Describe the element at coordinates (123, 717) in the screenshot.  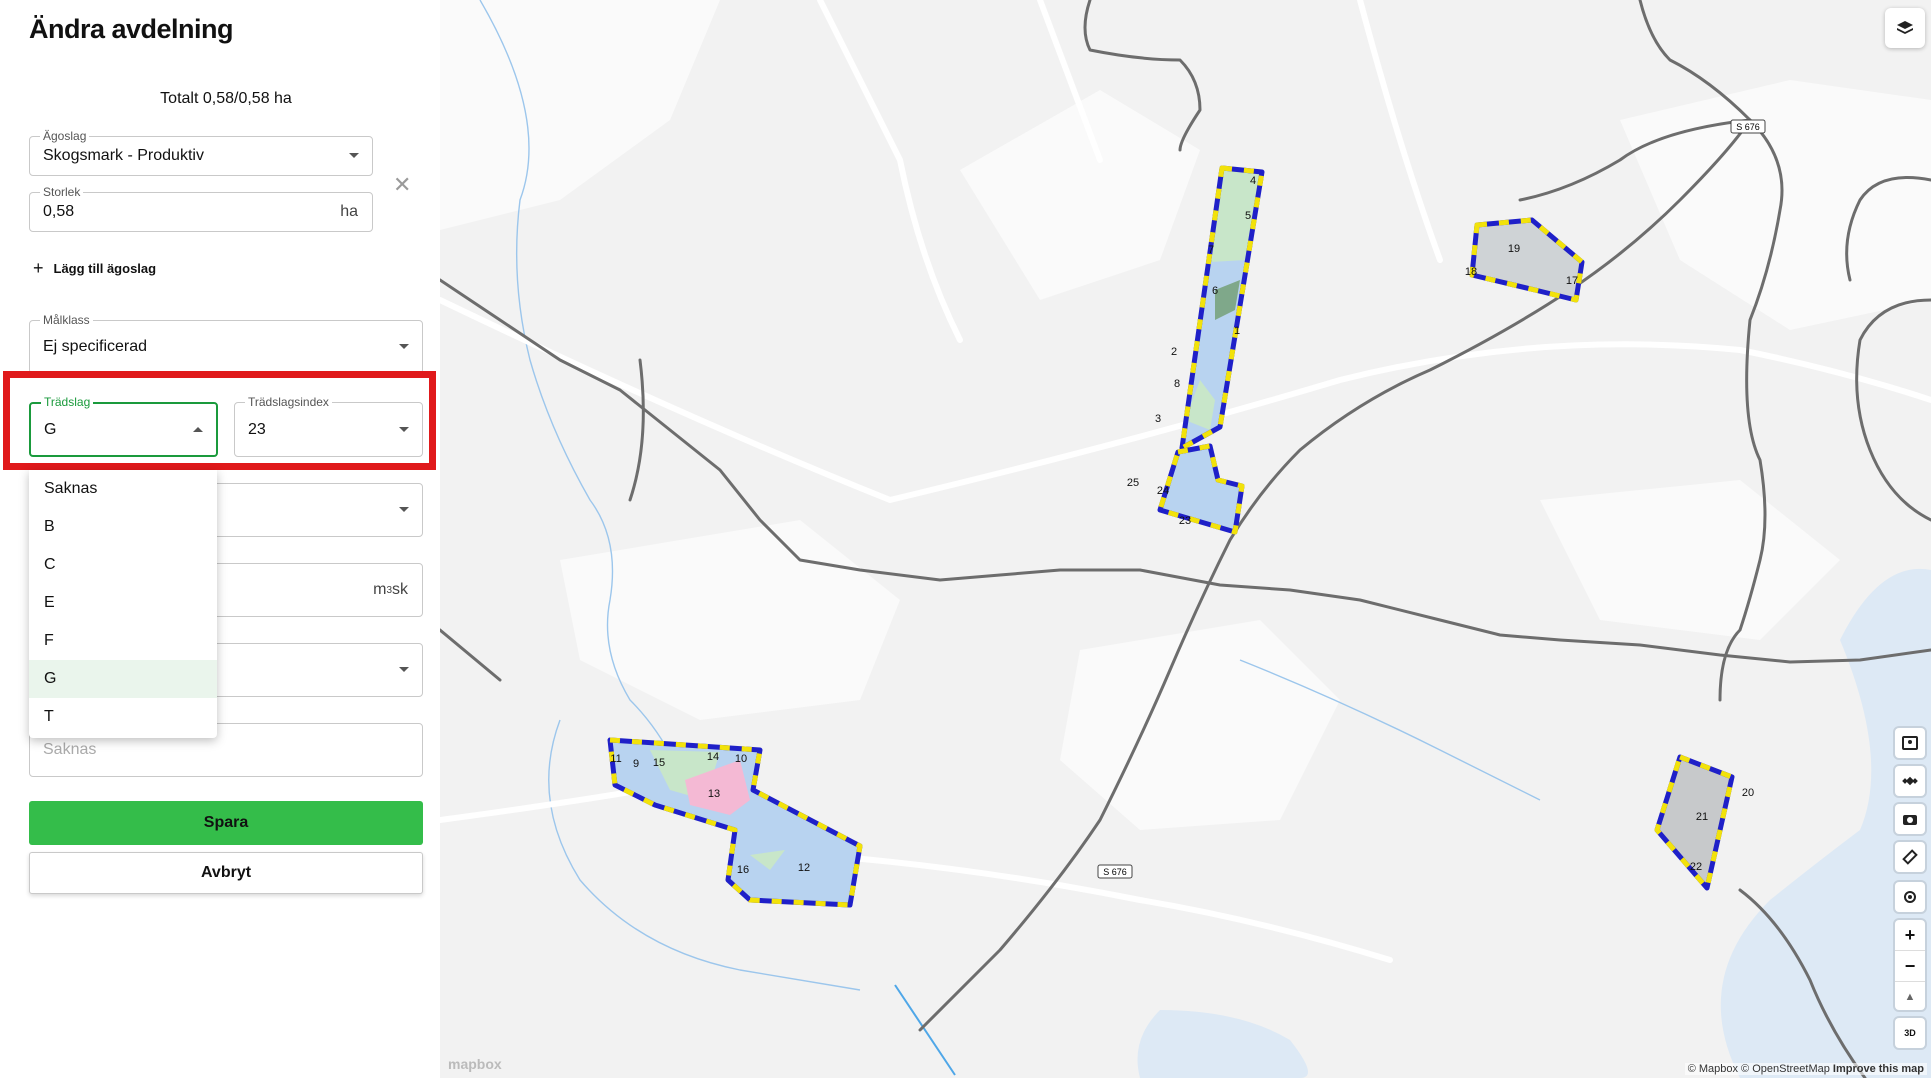
I see `dropdown-option: T` at that location.